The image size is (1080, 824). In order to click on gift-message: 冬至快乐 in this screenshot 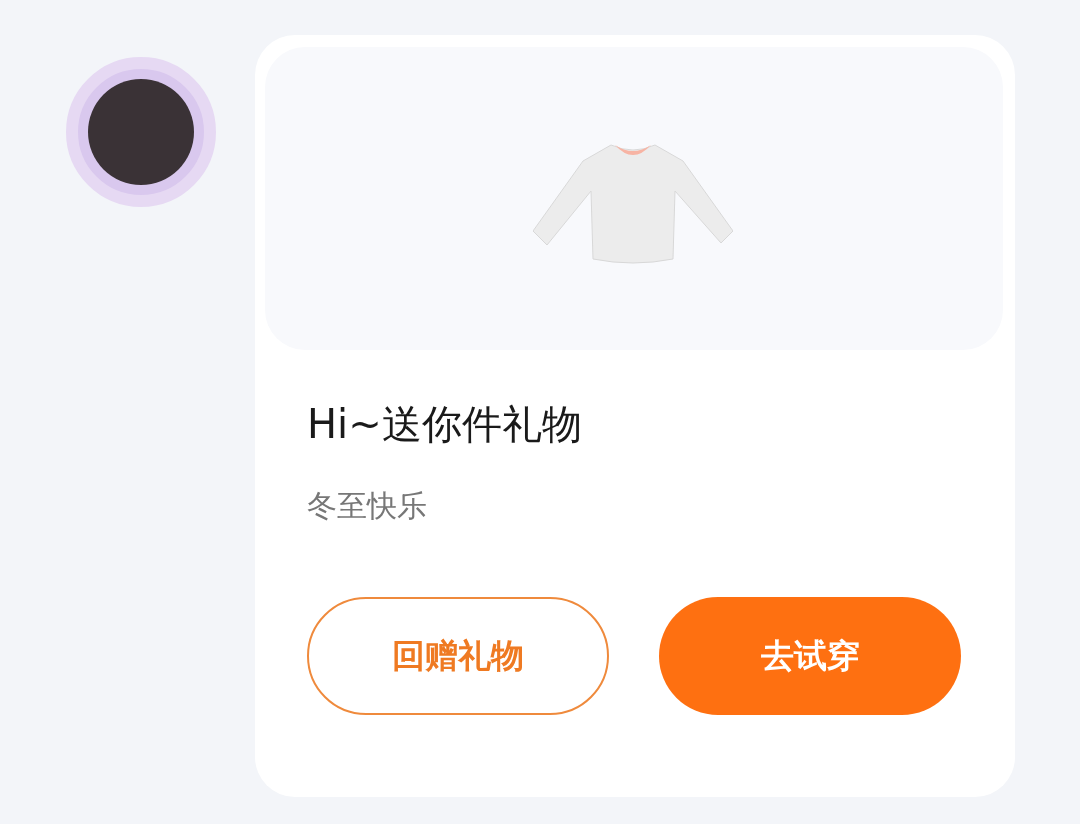, I will do `click(367, 506)`.